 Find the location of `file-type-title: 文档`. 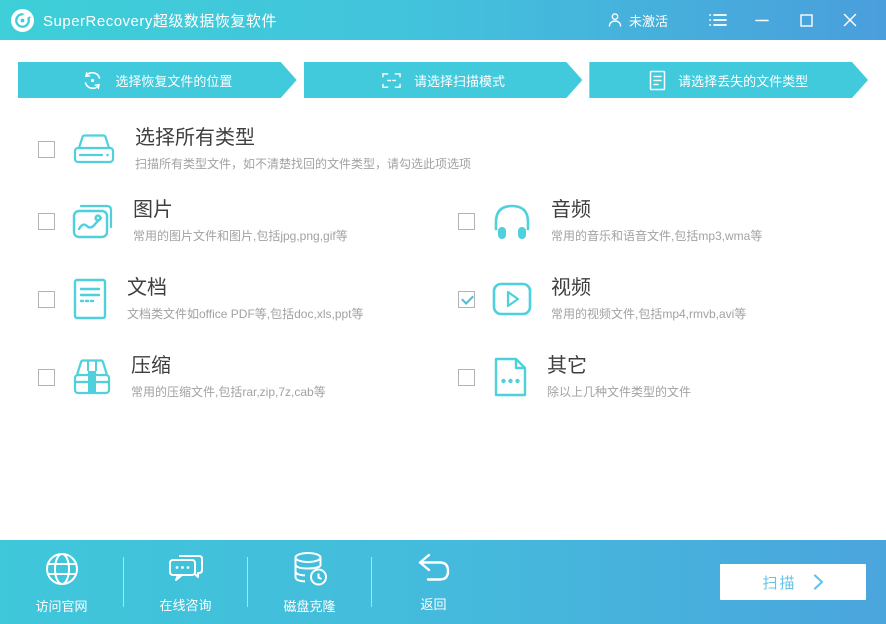

file-type-title: 文档 is located at coordinates (147, 288).